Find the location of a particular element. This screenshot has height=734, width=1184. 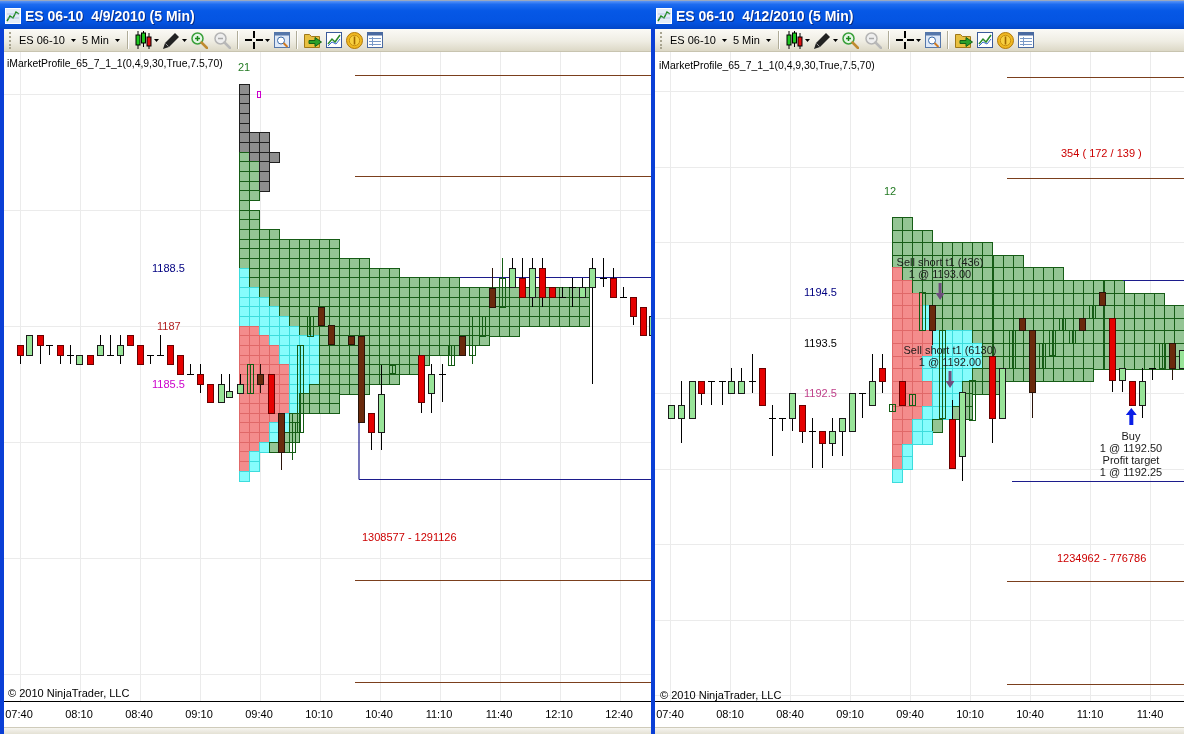

price-label: 1193.5 is located at coordinates (820, 343).